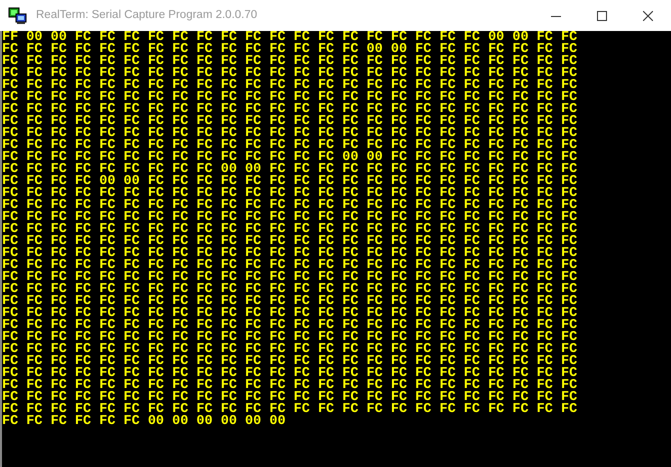 The height and width of the screenshot is (467, 671). What do you see at coordinates (648, 15) in the screenshot?
I see `close-icon` at bounding box center [648, 15].